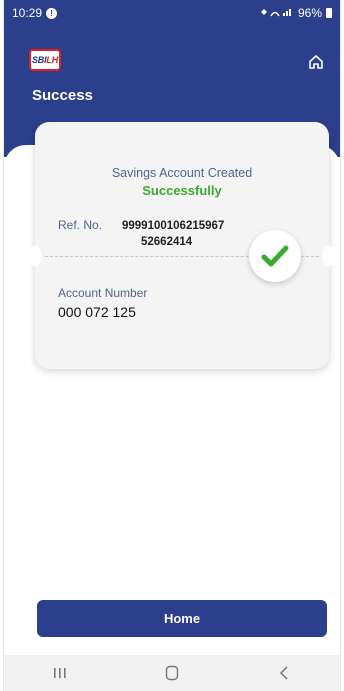  What do you see at coordinates (103, 293) in the screenshot?
I see `account-number-label: Account Number` at bounding box center [103, 293].